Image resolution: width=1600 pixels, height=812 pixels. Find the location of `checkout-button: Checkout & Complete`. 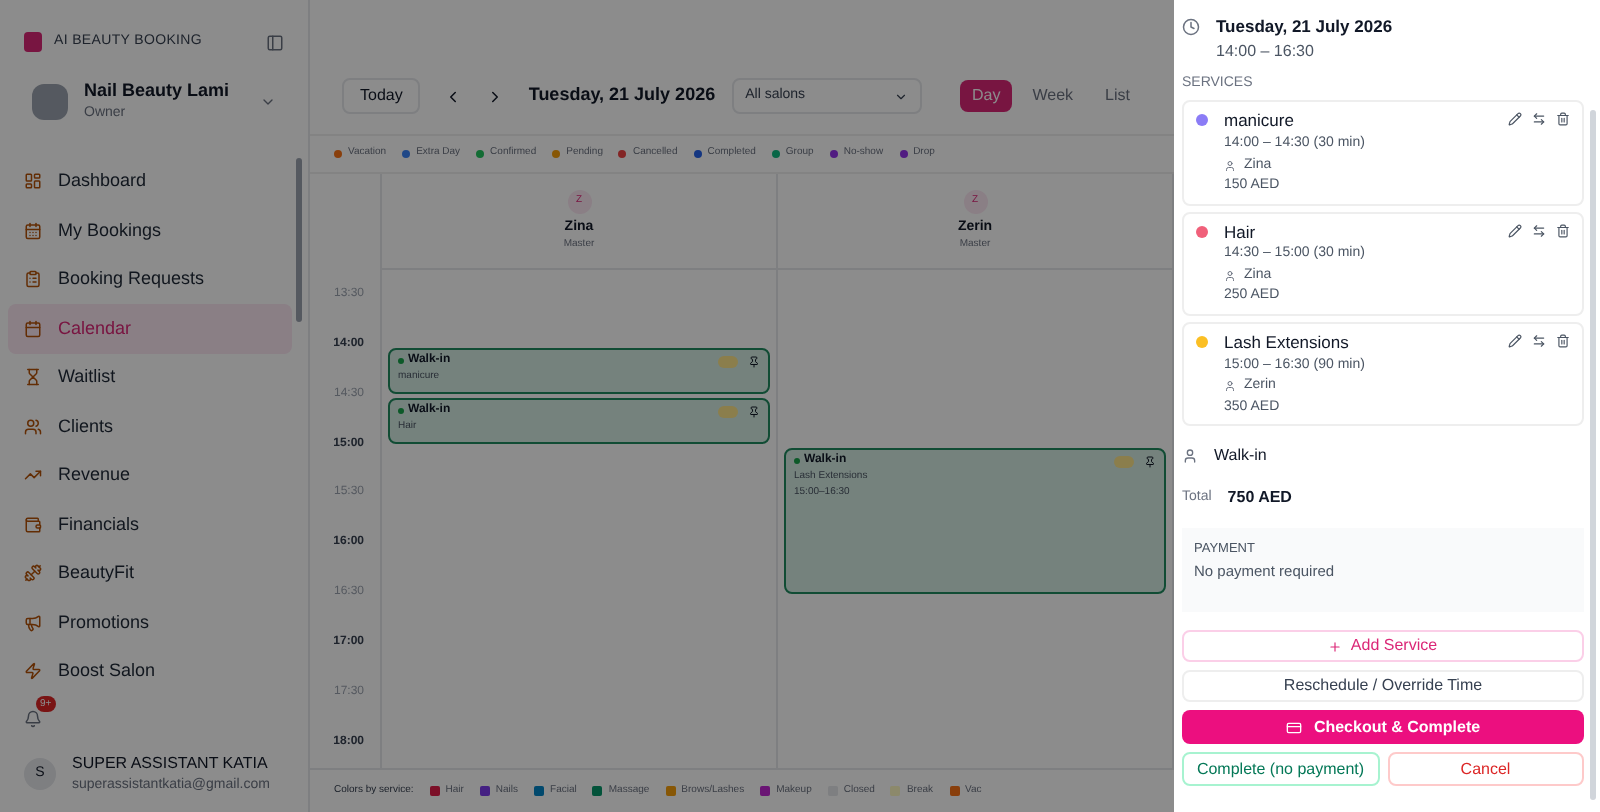

checkout-button: Checkout & Complete is located at coordinates (1383, 727).